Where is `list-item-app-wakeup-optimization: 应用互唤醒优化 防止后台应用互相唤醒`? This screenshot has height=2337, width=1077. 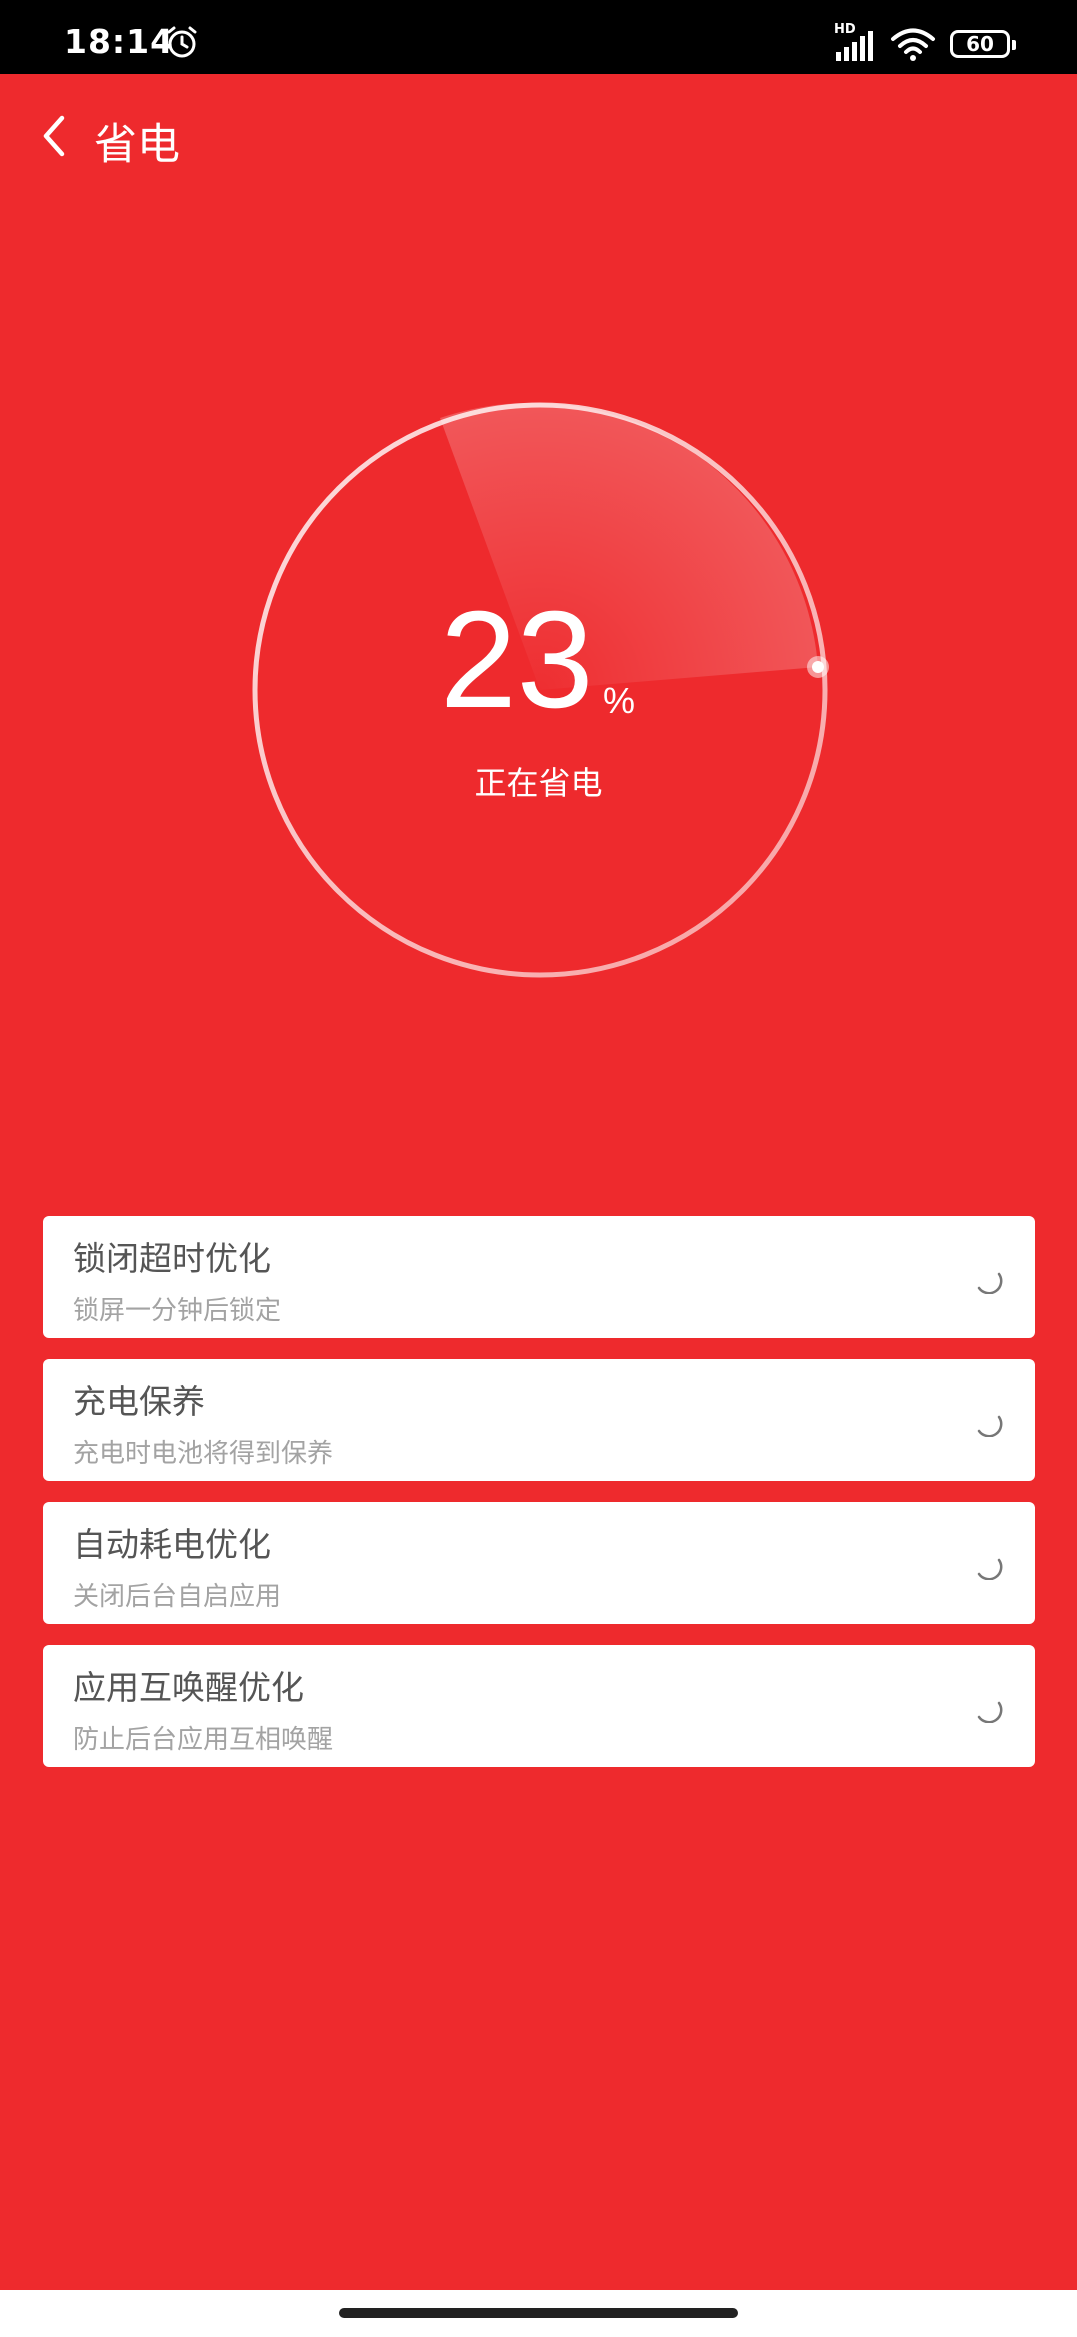
list-item-app-wakeup-optimization: 应用互唤醒优化 防止后台应用互相唤醒 is located at coordinates (539, 1706).